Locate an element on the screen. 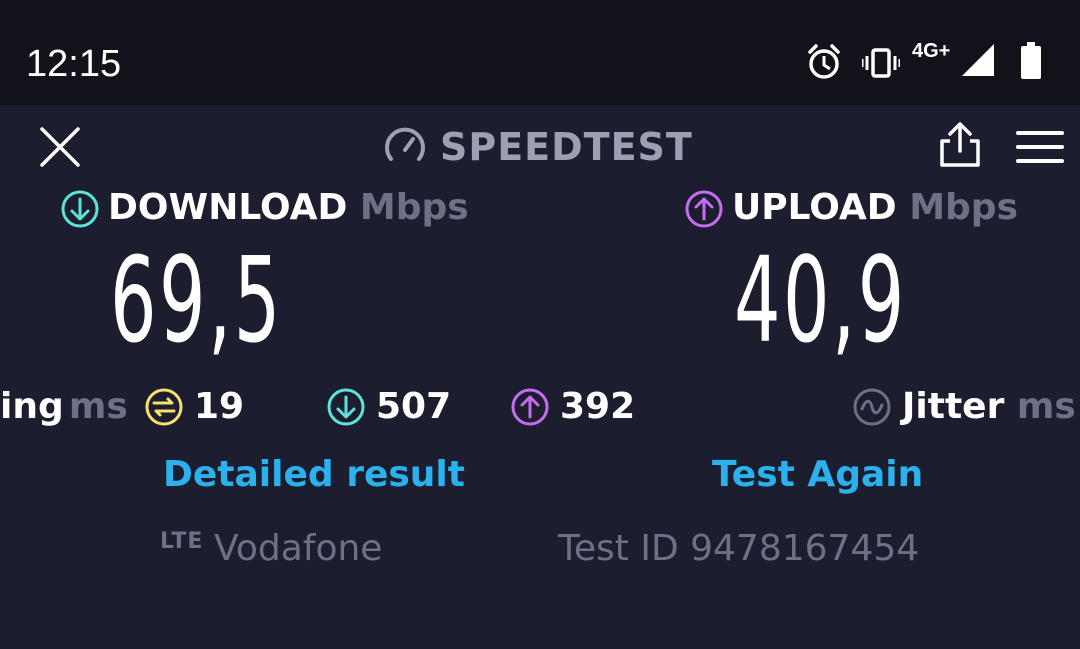  download-unit: Mbps is located at coordinates (414, 207).